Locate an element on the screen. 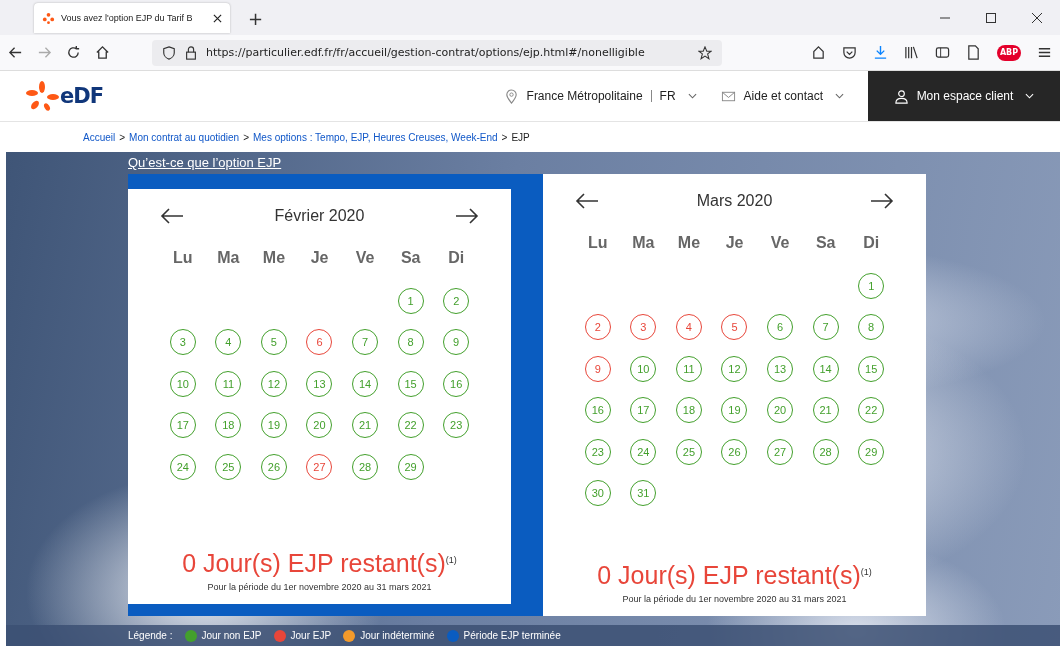  url-text: https://particulier.edf.fr/fr/accueil/gestion-contrat/options/ejp.html#/nonelligible is located at coordinates (425, 52).